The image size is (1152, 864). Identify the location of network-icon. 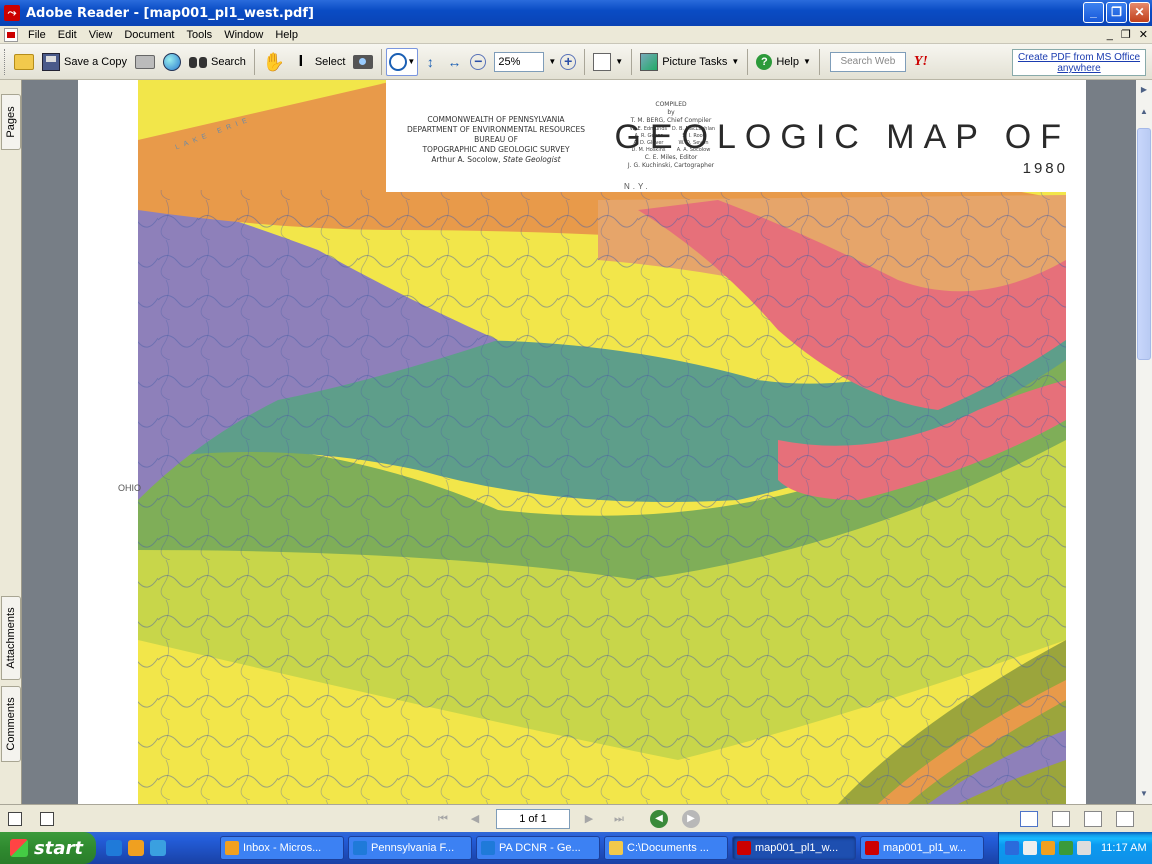
(1066, 848).